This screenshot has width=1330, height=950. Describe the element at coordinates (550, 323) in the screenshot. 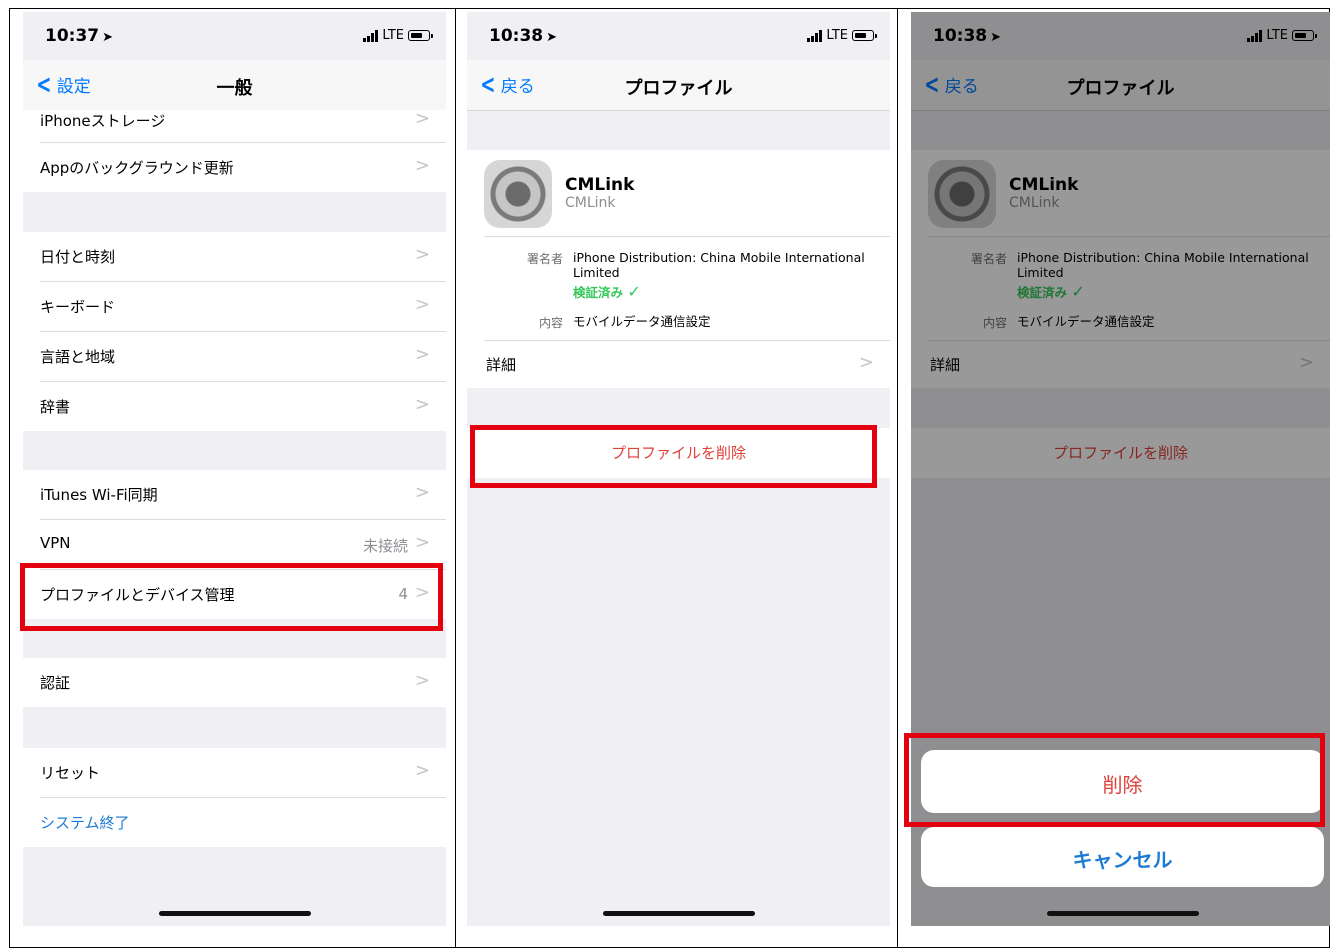

I see `content-label: 内容` at that location.